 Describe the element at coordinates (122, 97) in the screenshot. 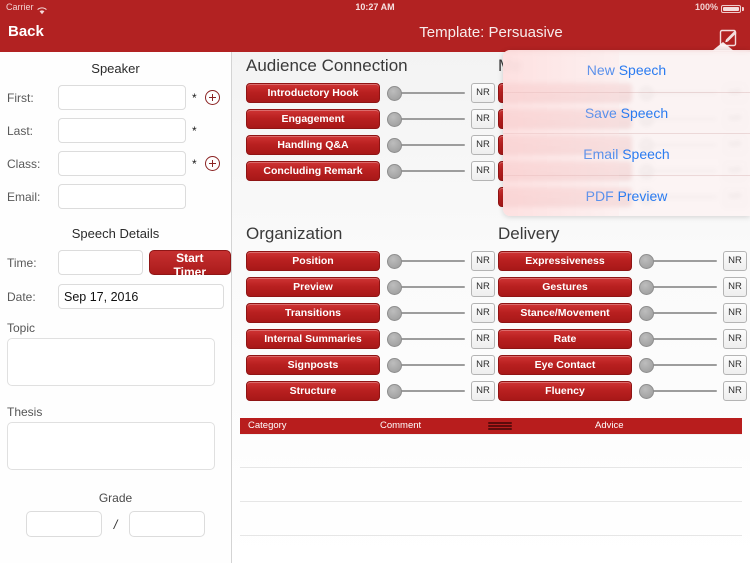

I see `first-name-input` at that location.